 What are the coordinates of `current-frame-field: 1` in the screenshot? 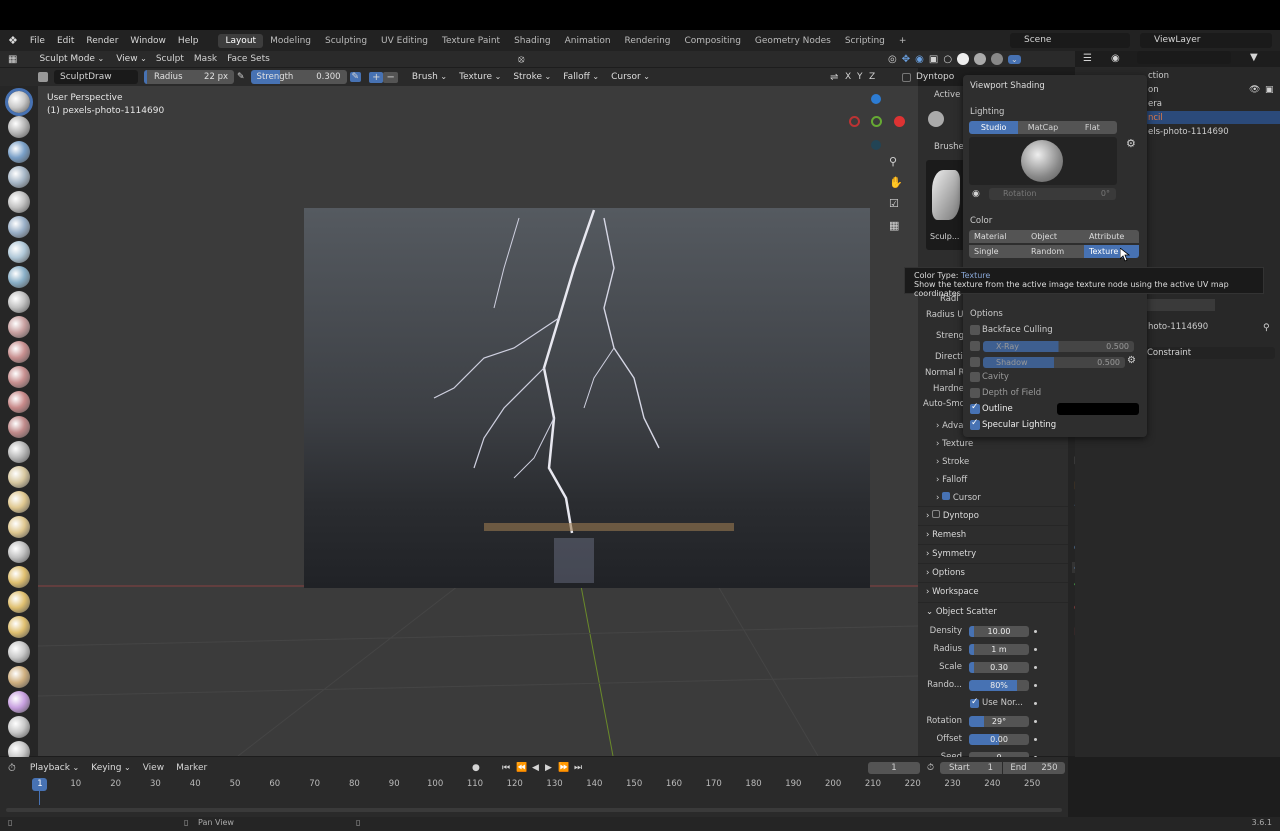 It's located at (894, 768).